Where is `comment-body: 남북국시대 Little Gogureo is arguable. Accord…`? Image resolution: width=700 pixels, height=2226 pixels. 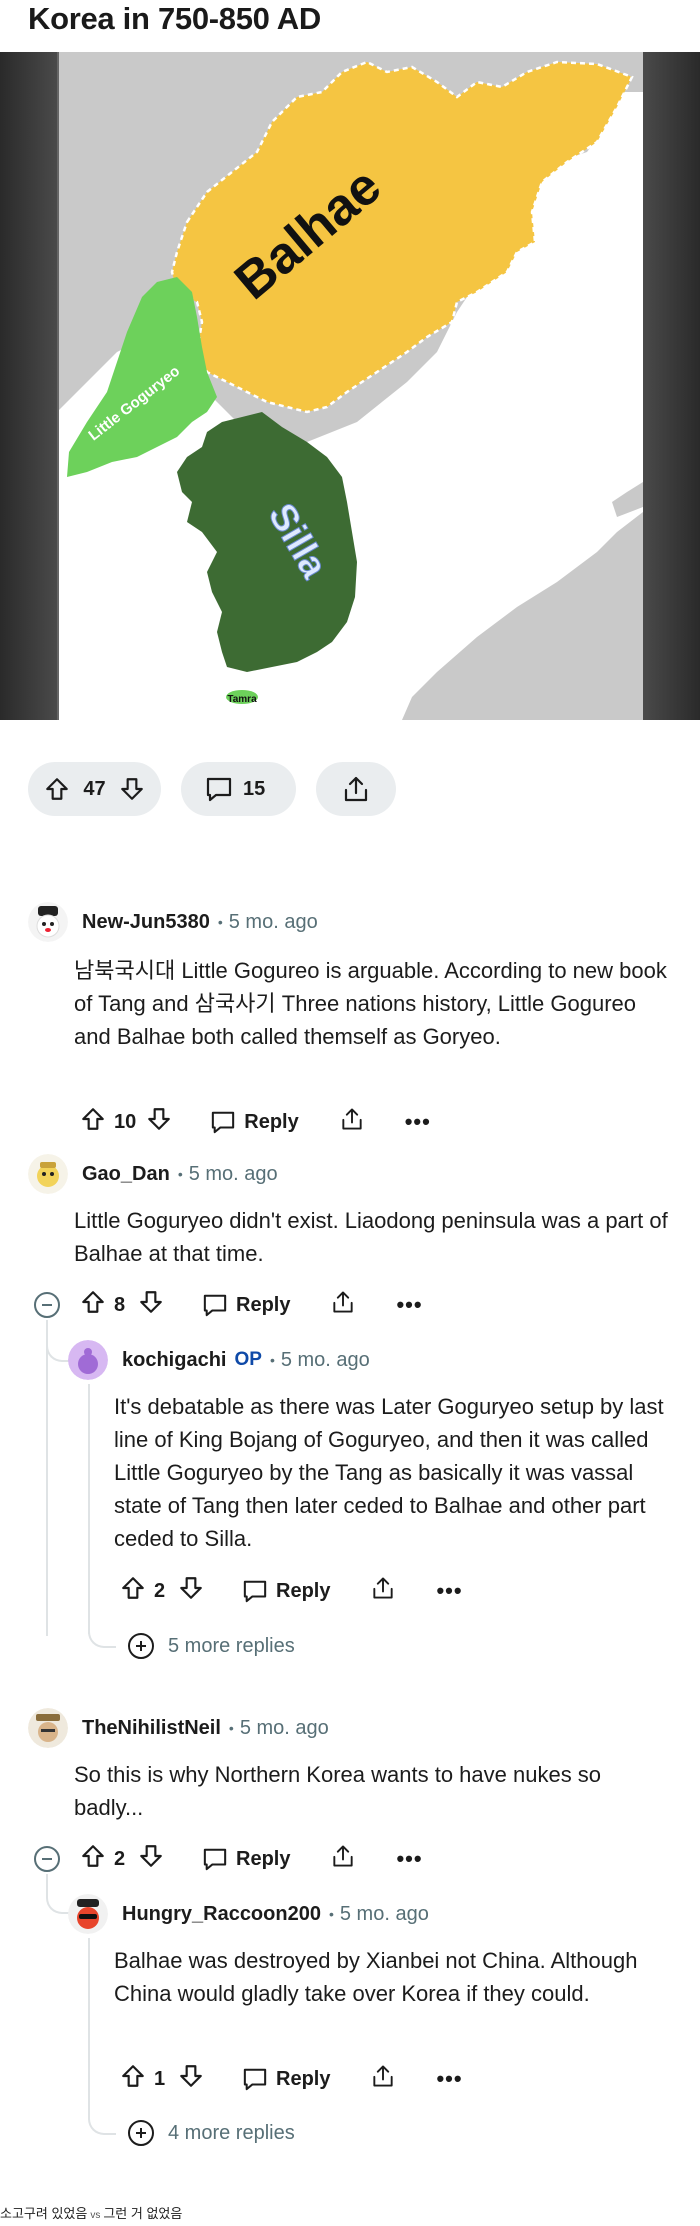
comment-body: 남북국시대 Little Gogureo is arguable. Accord… is located at coordinates (370, 1003).